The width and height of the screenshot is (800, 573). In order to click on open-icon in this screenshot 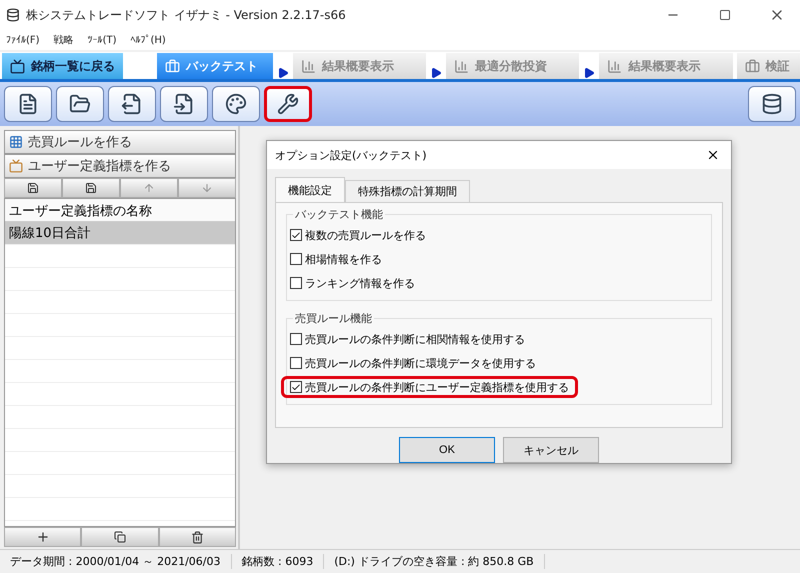, I will do `click(80, 104)`.